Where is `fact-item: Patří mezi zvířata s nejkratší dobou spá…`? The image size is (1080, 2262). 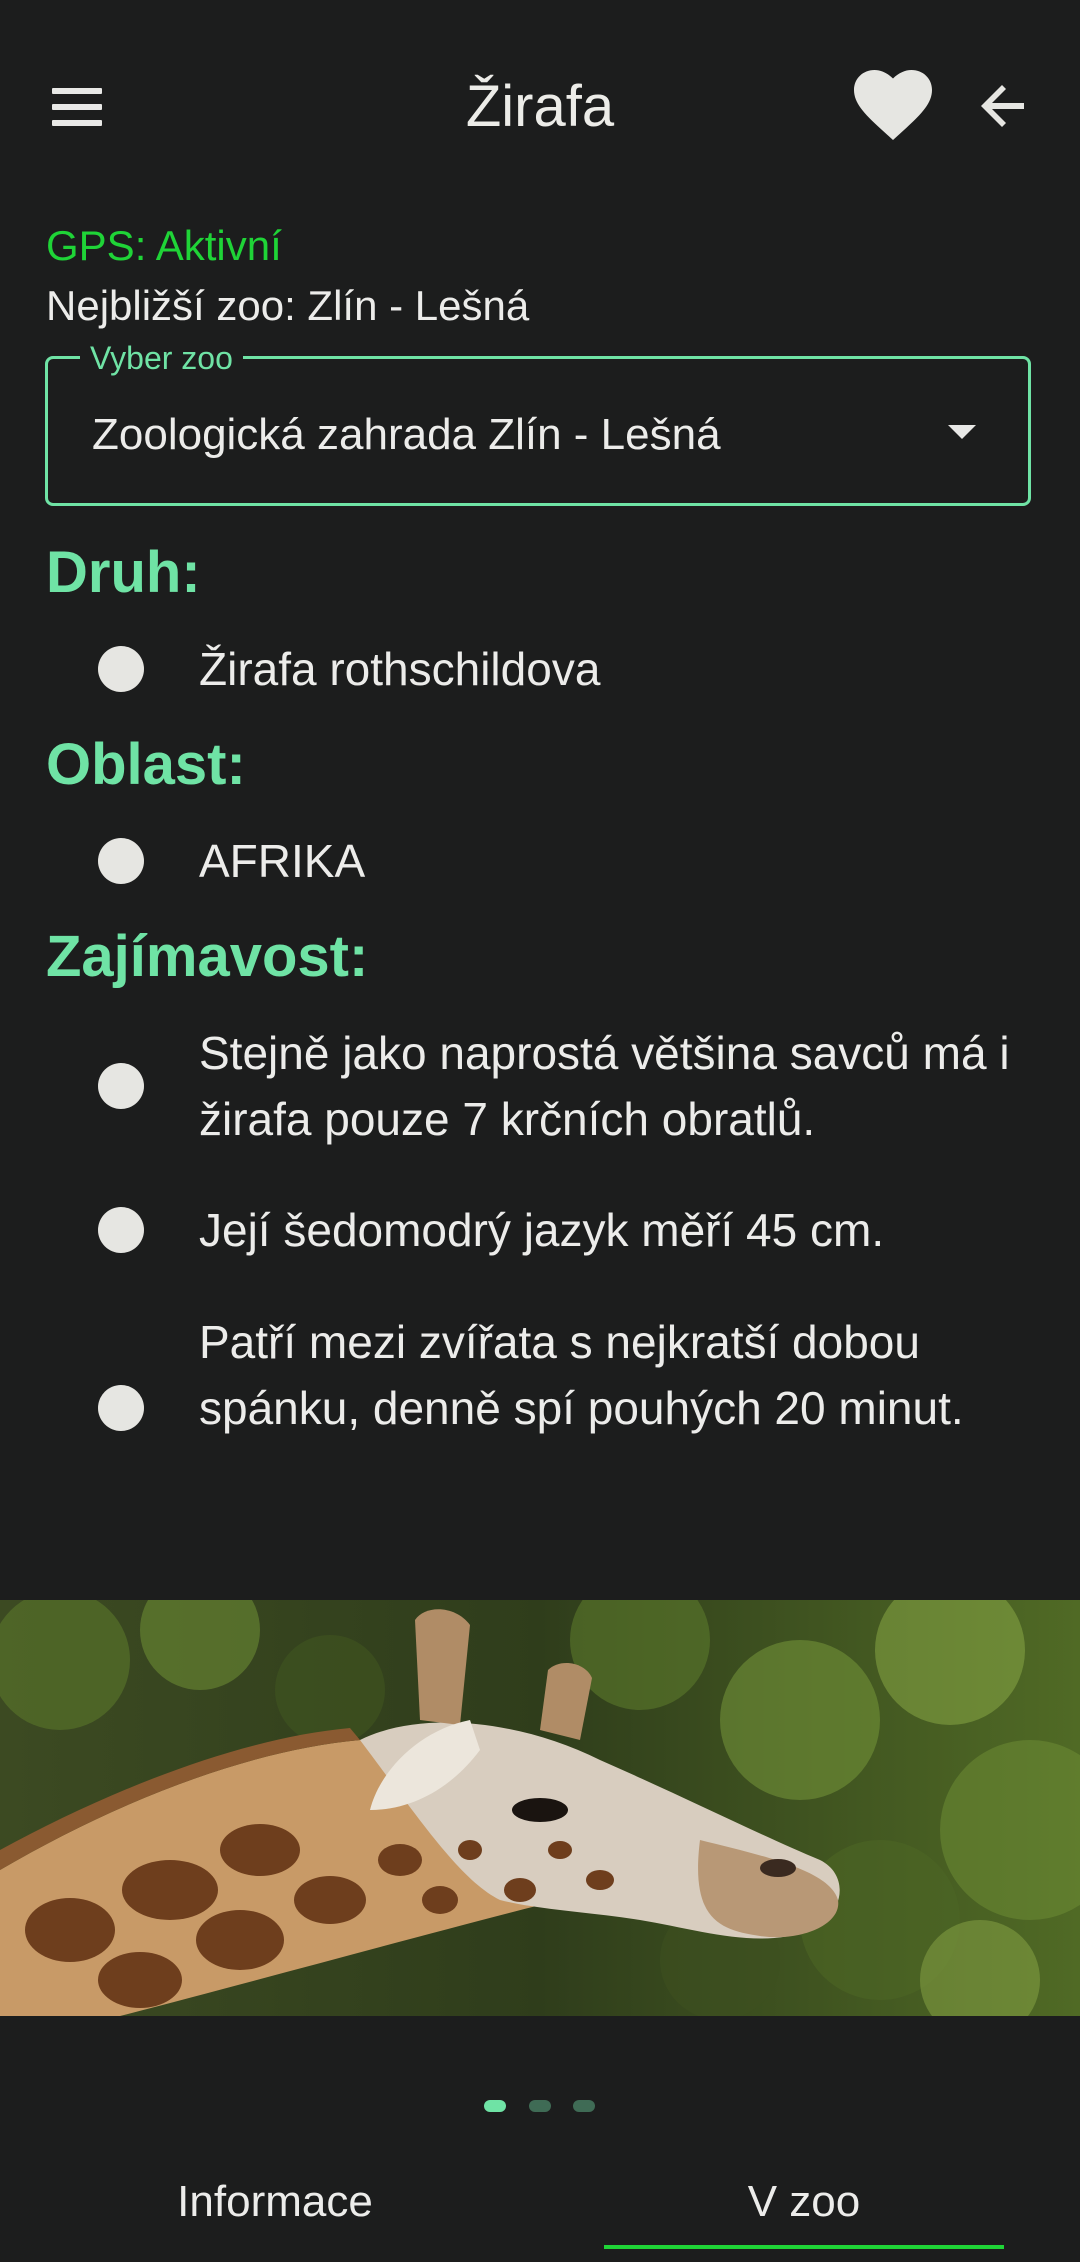 fact-item: Patří mezi zvířata s nejkratší dobou spá… is located at coordinates (581, 1375).